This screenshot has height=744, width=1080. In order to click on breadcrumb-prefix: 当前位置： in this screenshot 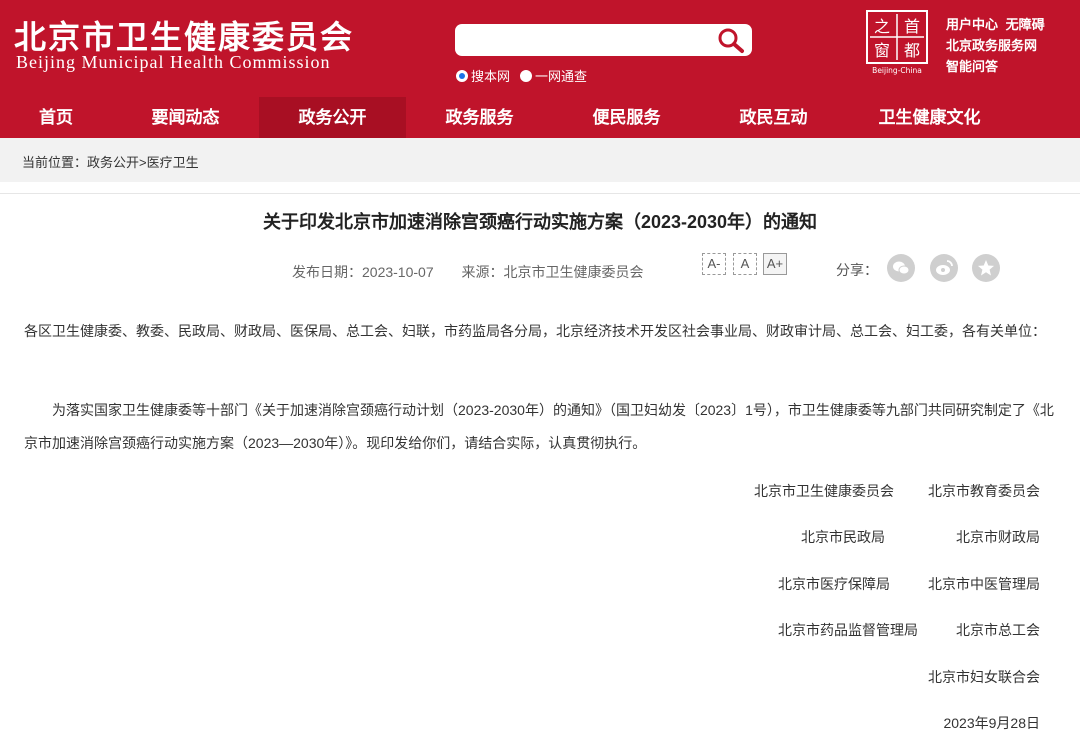, I will do `click(55, 162)`.